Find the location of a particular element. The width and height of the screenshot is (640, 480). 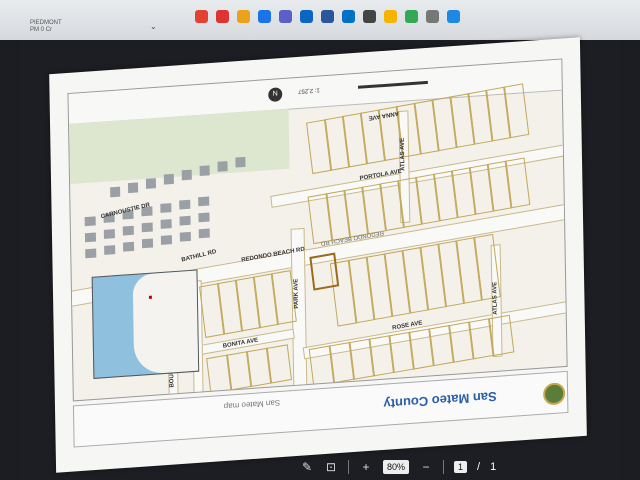

draw-icon: ✎ is located at coordinates (307, 467).